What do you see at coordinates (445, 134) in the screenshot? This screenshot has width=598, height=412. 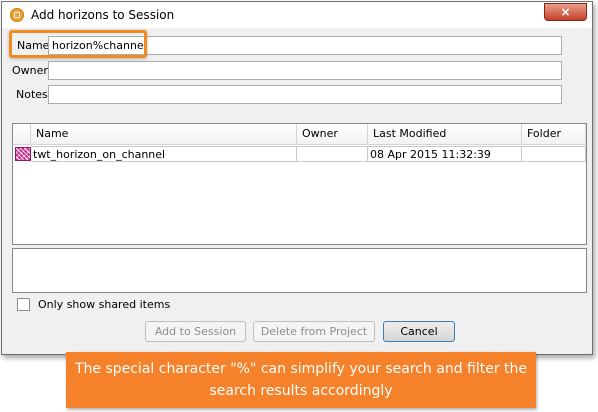 I see `column-header-last-modified: Last Modified` at bounding box center [445, 134].